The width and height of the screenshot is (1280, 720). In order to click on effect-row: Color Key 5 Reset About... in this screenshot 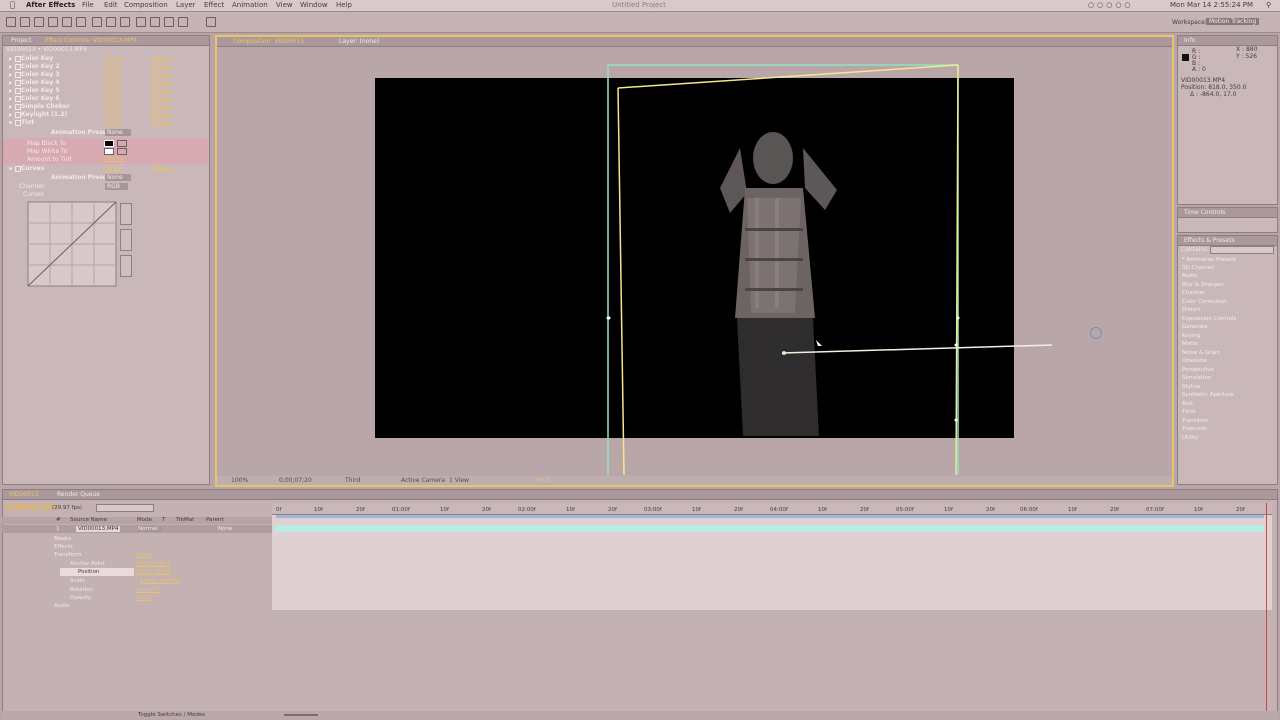, I will do `click(105, 91)`.